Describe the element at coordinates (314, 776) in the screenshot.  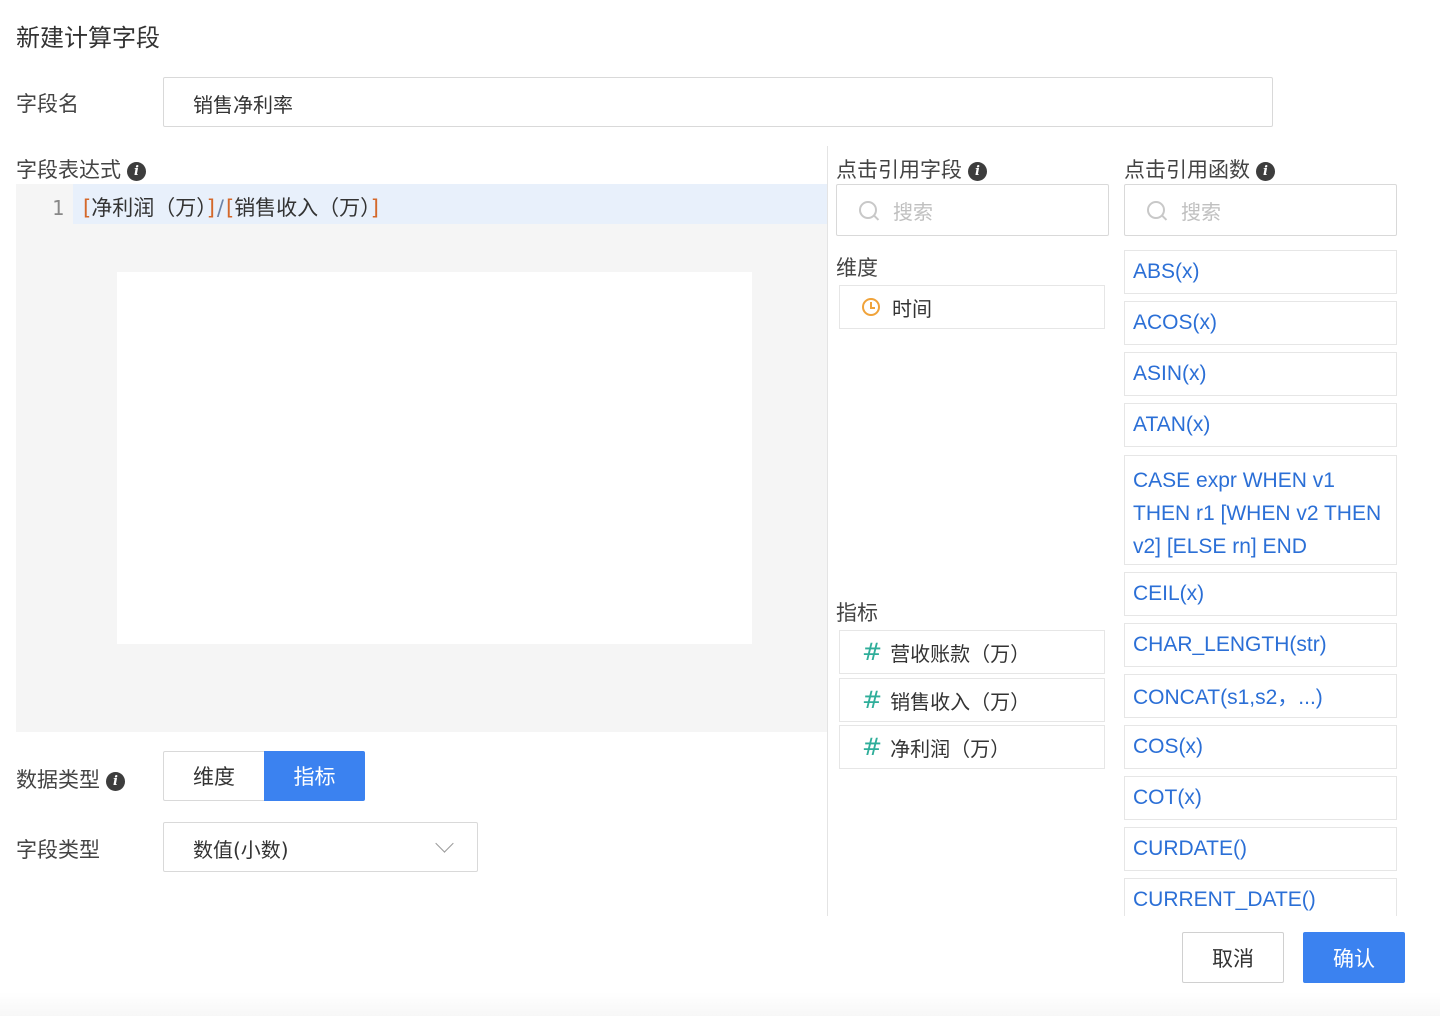
I see `data-type-metric-button: 指标` at that location.